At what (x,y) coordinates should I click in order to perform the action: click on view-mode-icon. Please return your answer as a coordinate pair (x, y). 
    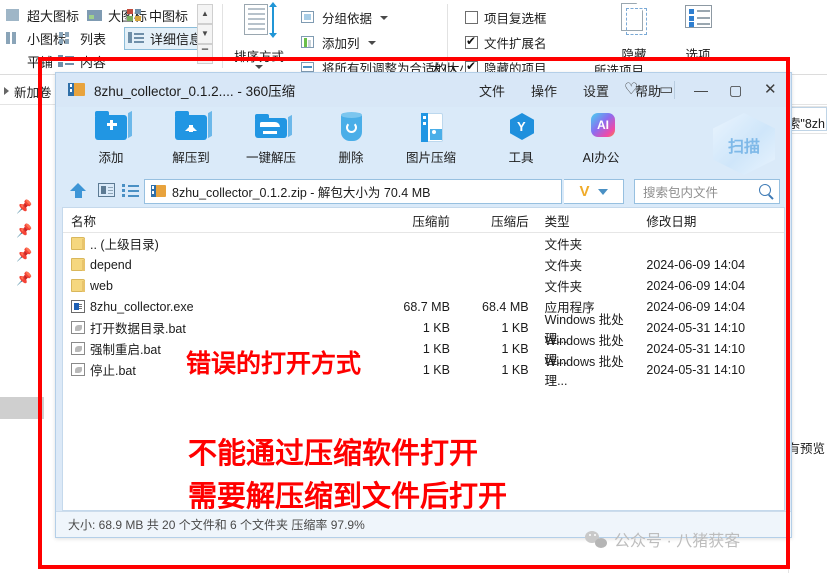
    Looking at the image, I should click on (106, 190).